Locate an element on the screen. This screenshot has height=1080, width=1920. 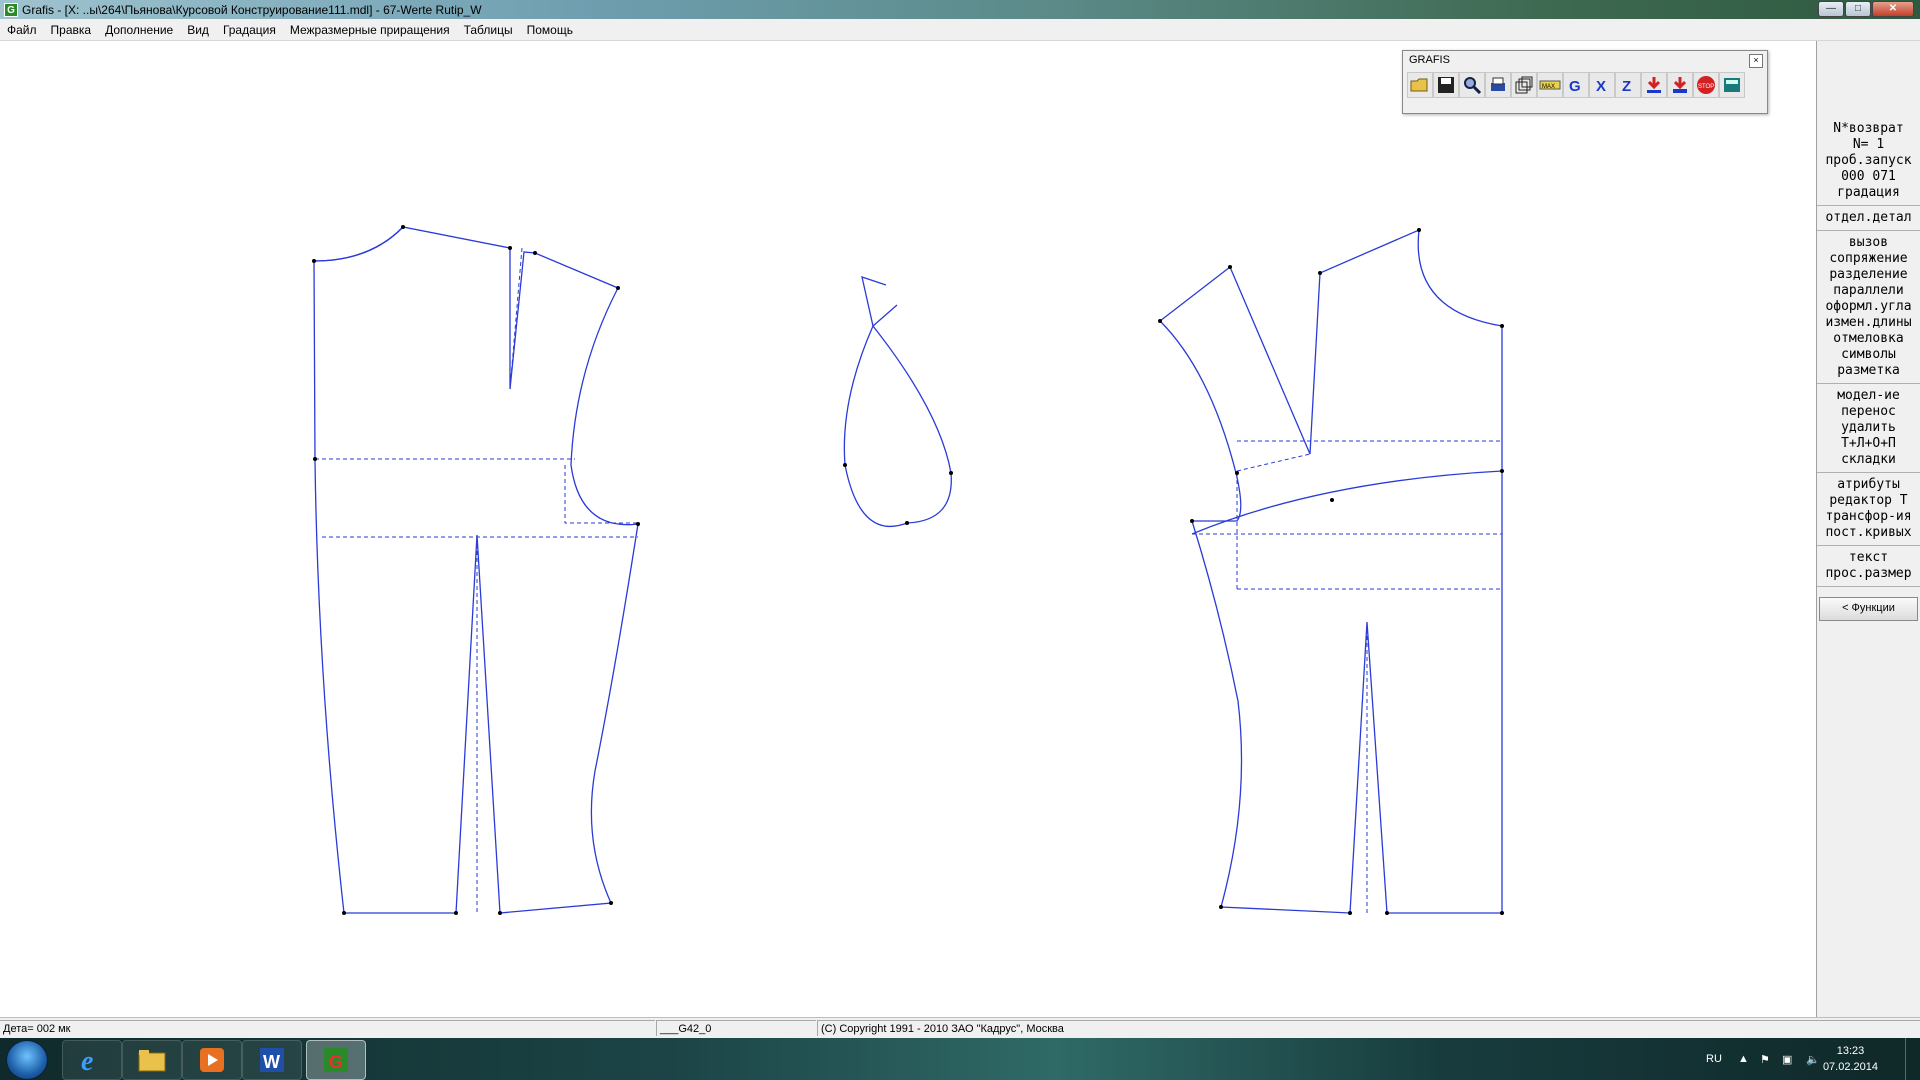
import-icon is located at coordinates (1654, 85).